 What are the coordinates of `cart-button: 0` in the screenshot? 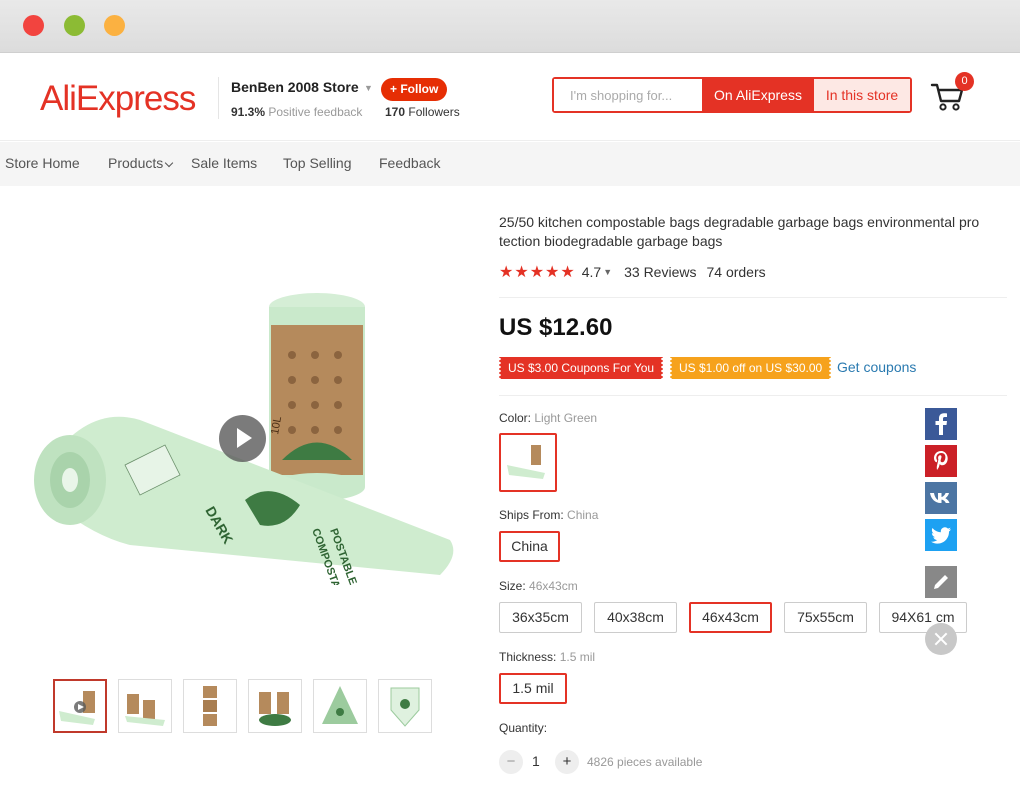 It's located at (952, 92).